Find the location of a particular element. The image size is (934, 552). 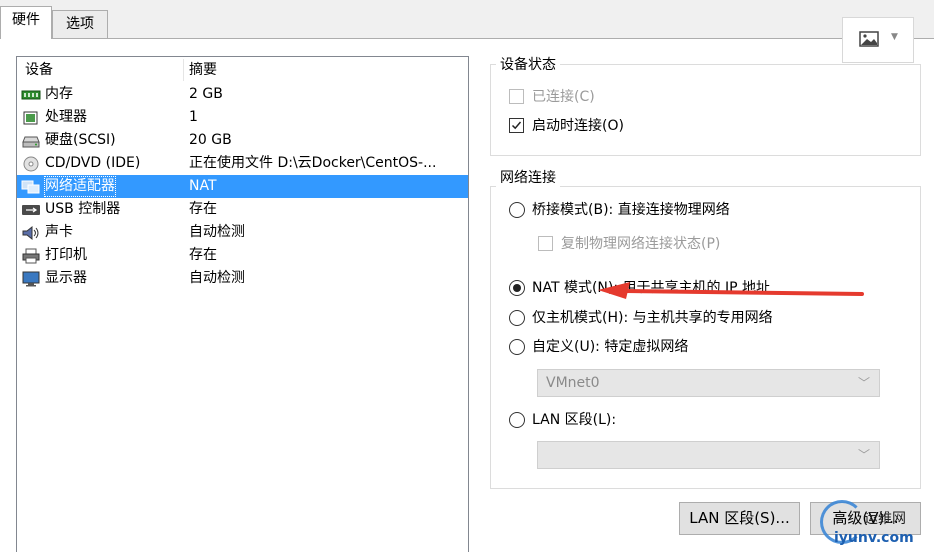

device-status-group is located at coordinates (705, 110).